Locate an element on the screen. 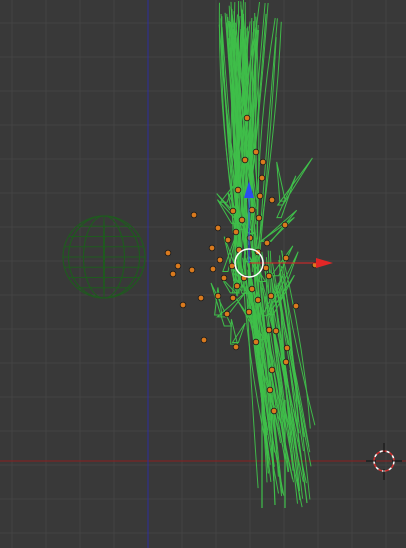 The image size is (406, 548). gizmo-x-arrow-icon is located at coordinates (324, 263).